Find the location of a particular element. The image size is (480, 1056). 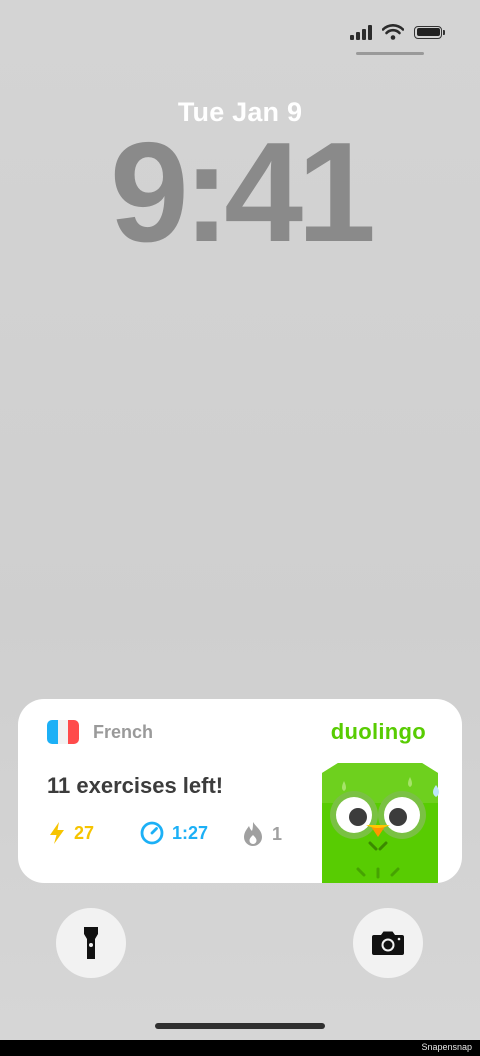

flame-icon is located at coordinates (253, 834).